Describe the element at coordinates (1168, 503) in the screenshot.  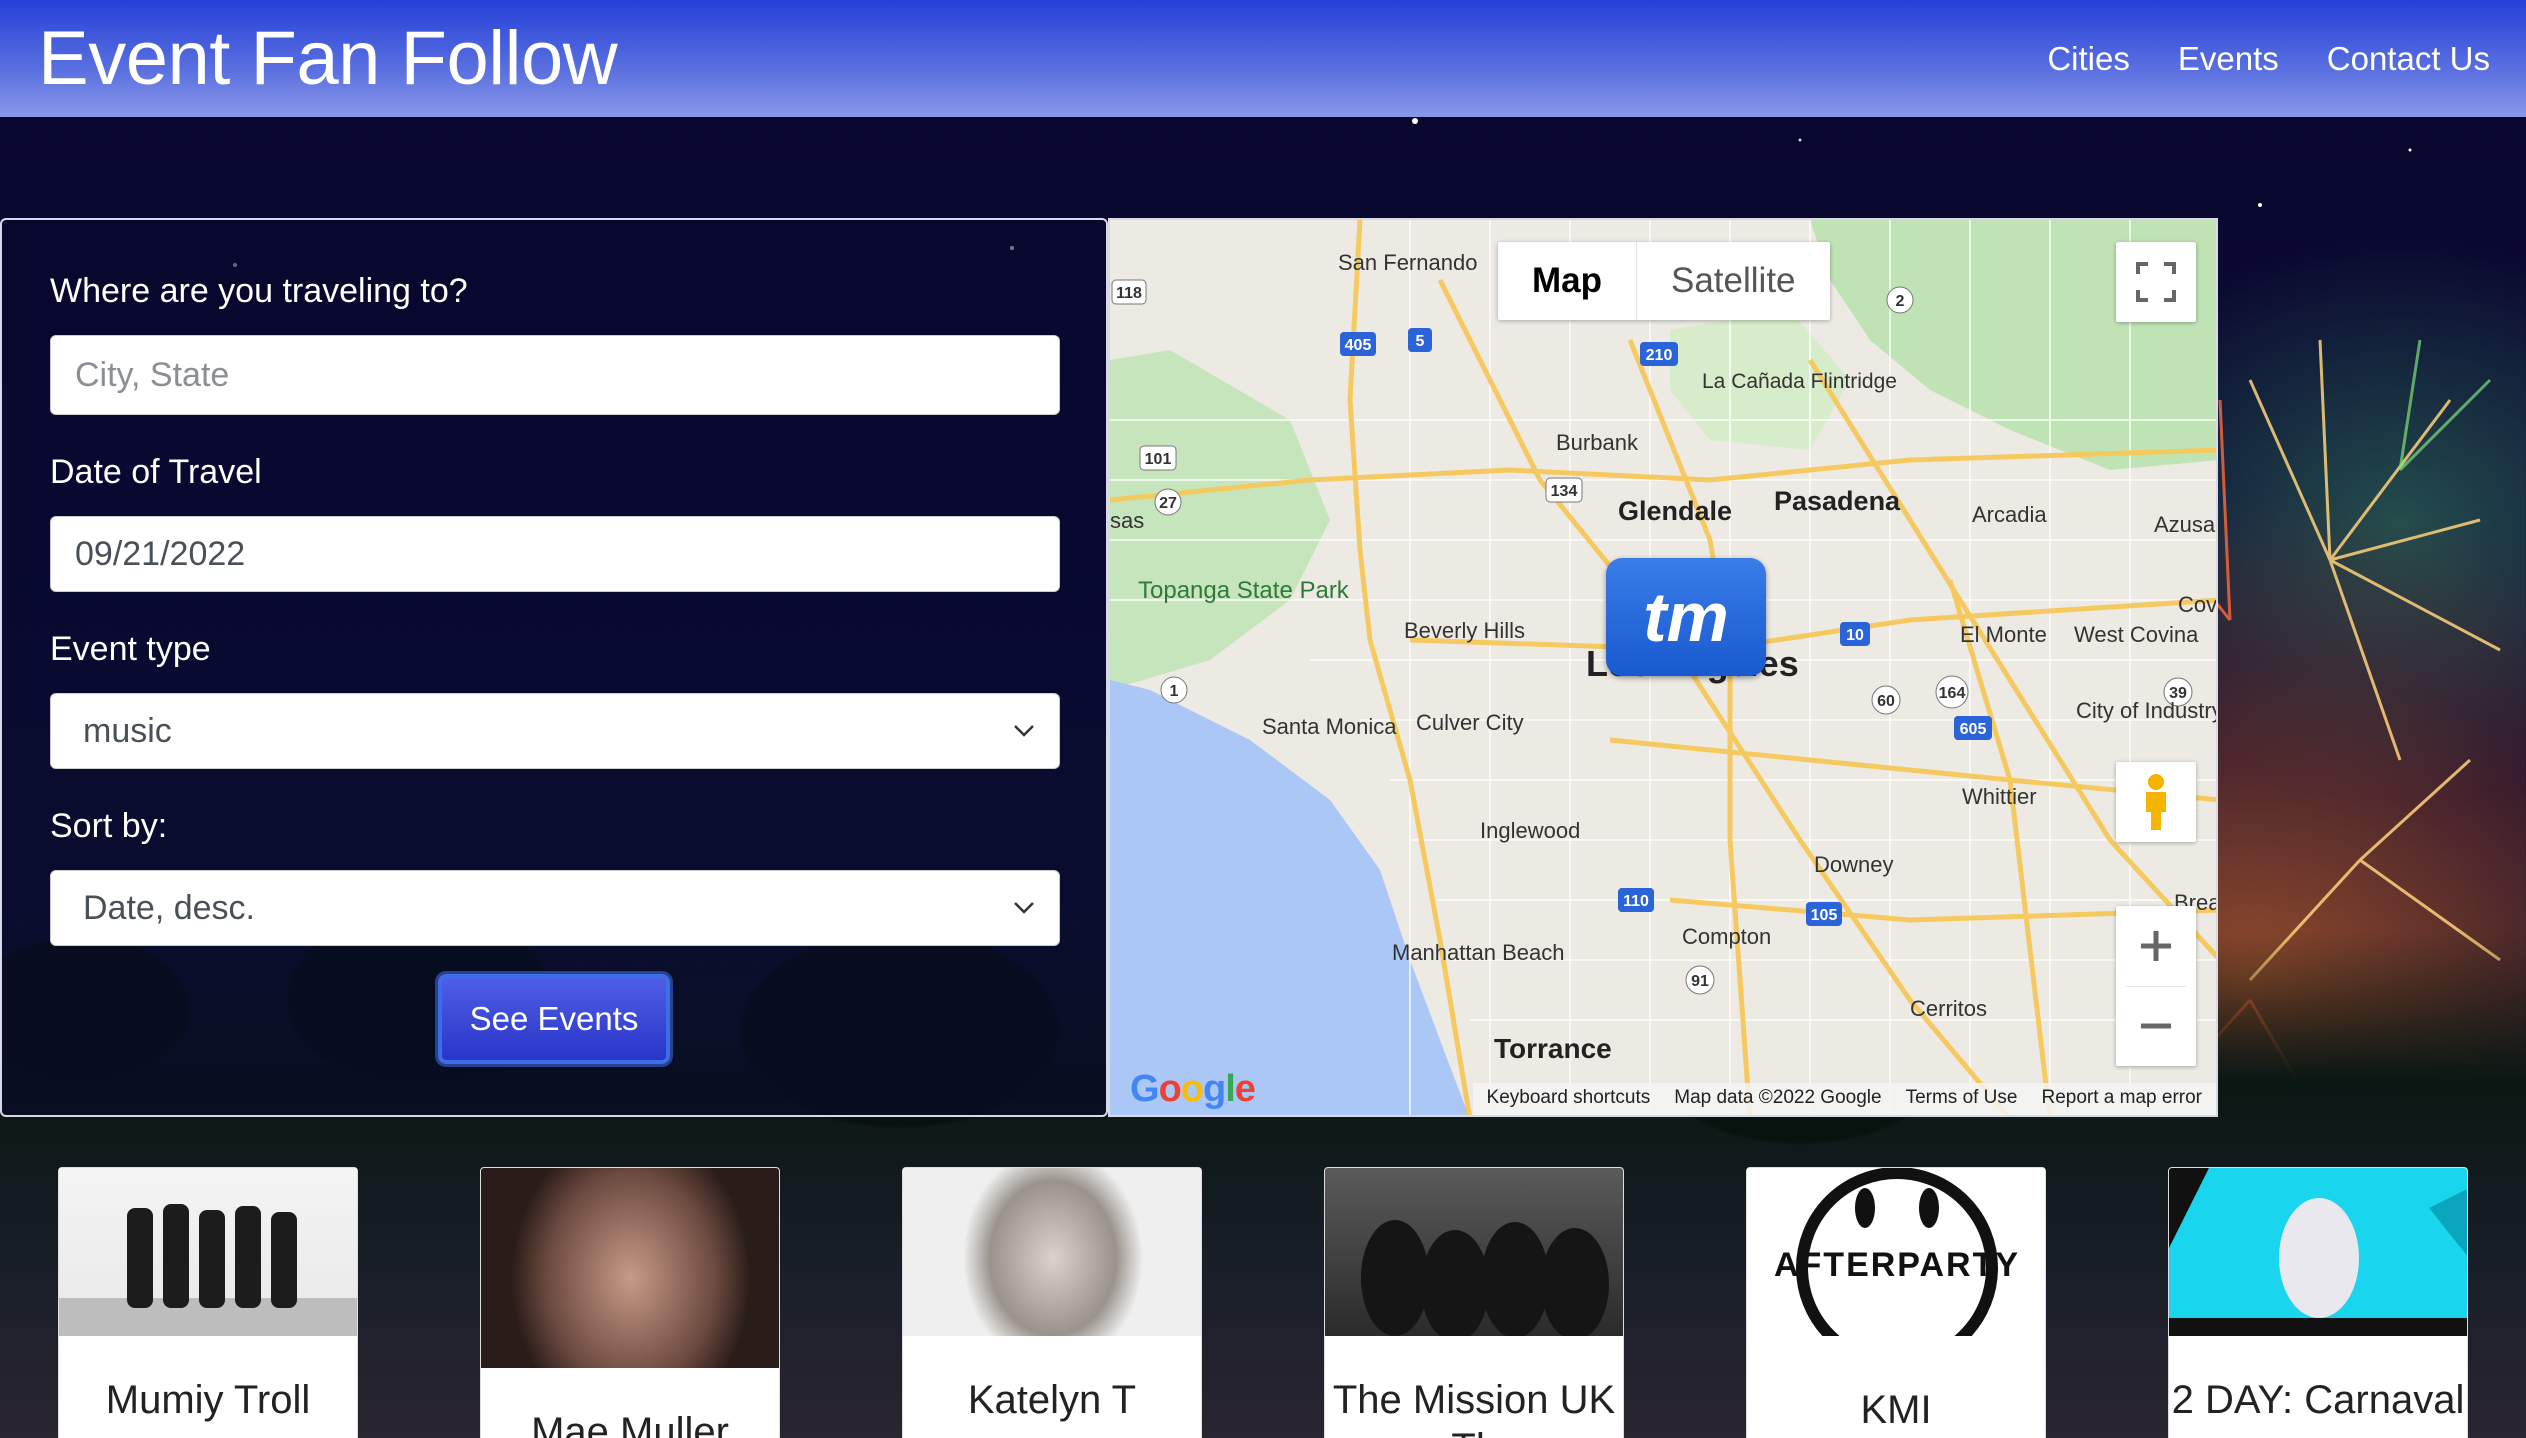
I see `highway-shield-27: 27` at that location.